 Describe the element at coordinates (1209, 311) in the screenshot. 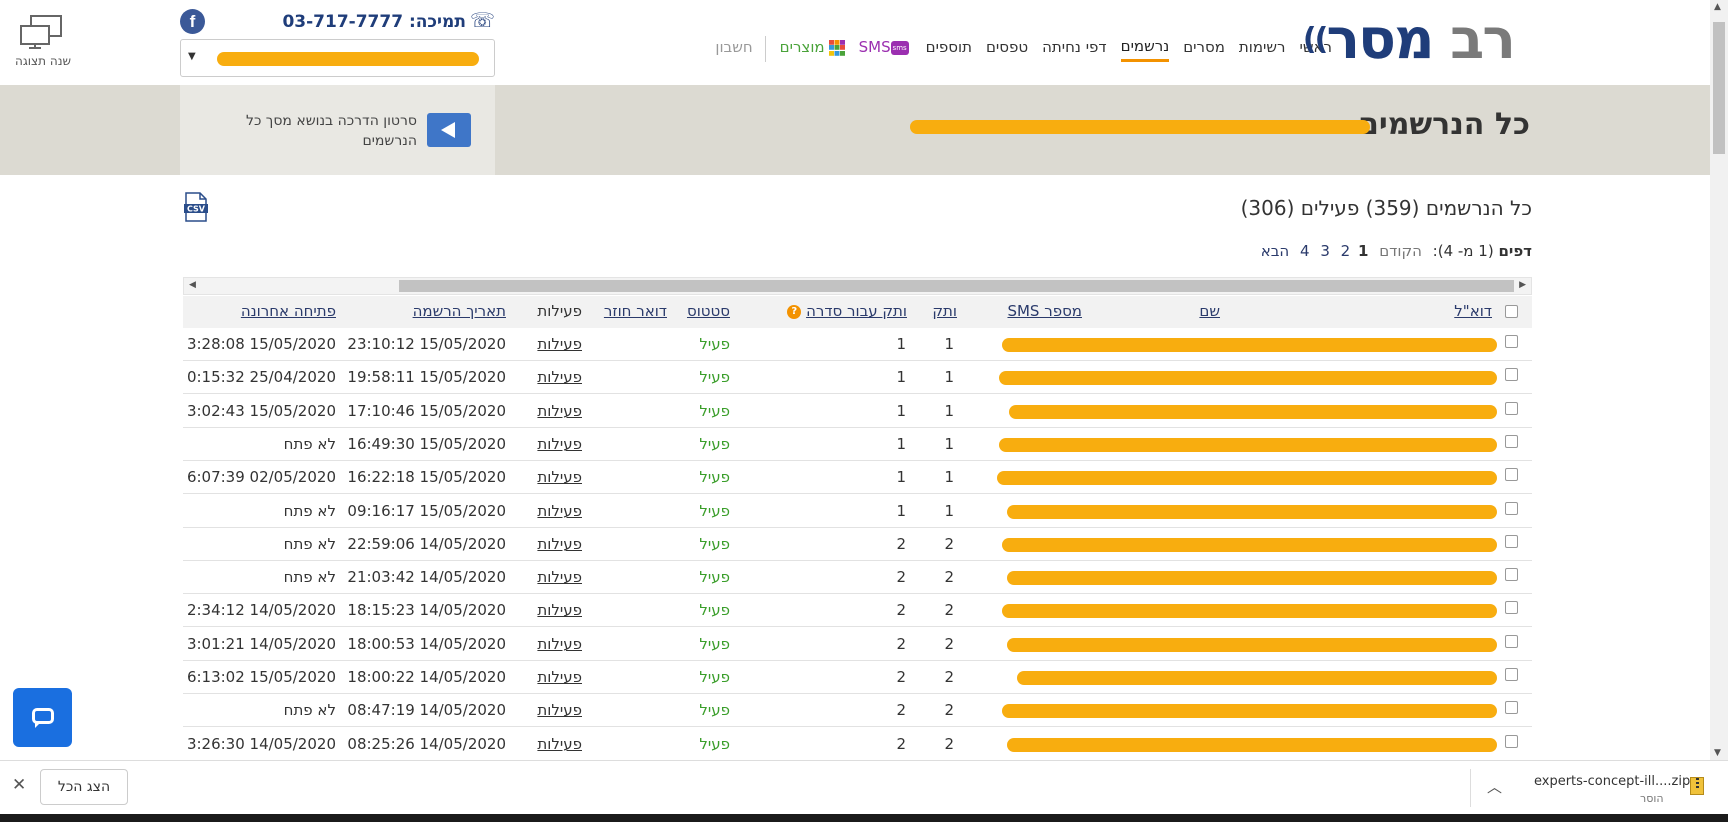

I see `col-name: שם` at that location.